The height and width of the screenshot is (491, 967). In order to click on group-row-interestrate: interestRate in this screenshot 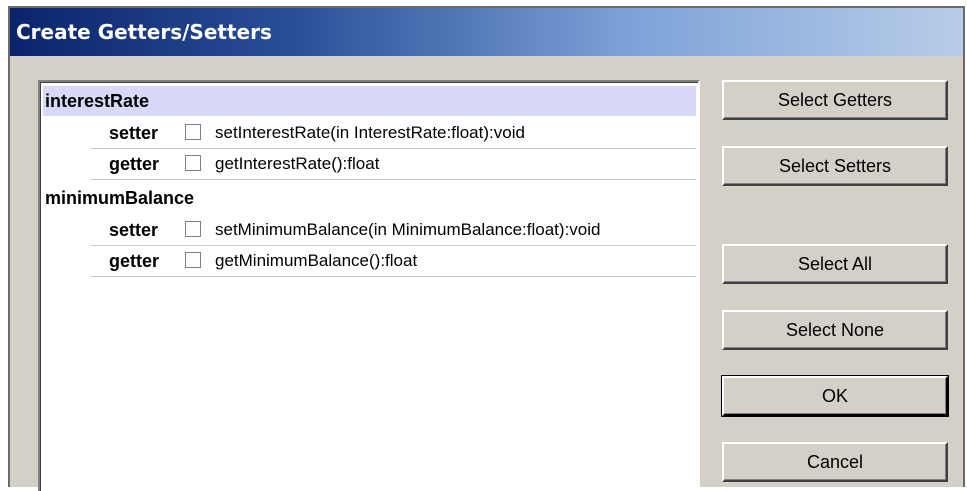, I will do `click(369, 101)`.